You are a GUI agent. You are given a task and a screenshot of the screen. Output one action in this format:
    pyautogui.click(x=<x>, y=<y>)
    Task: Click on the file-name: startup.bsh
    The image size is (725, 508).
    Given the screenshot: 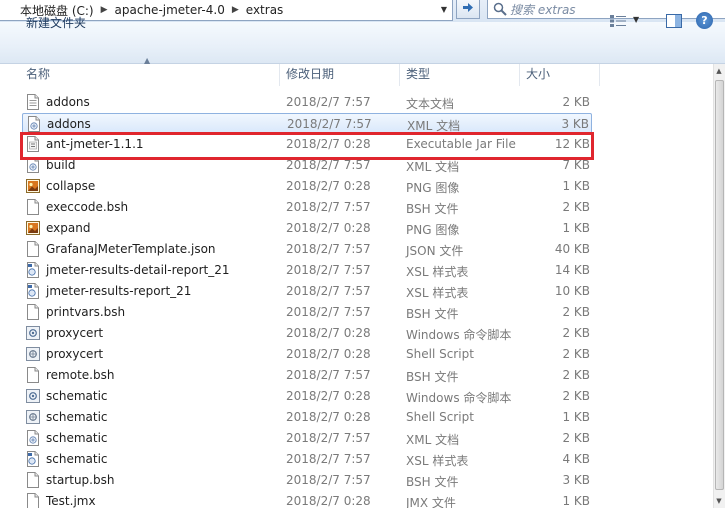 What is the action you would take?
    pyautogui.click(x=80, y=480)
    